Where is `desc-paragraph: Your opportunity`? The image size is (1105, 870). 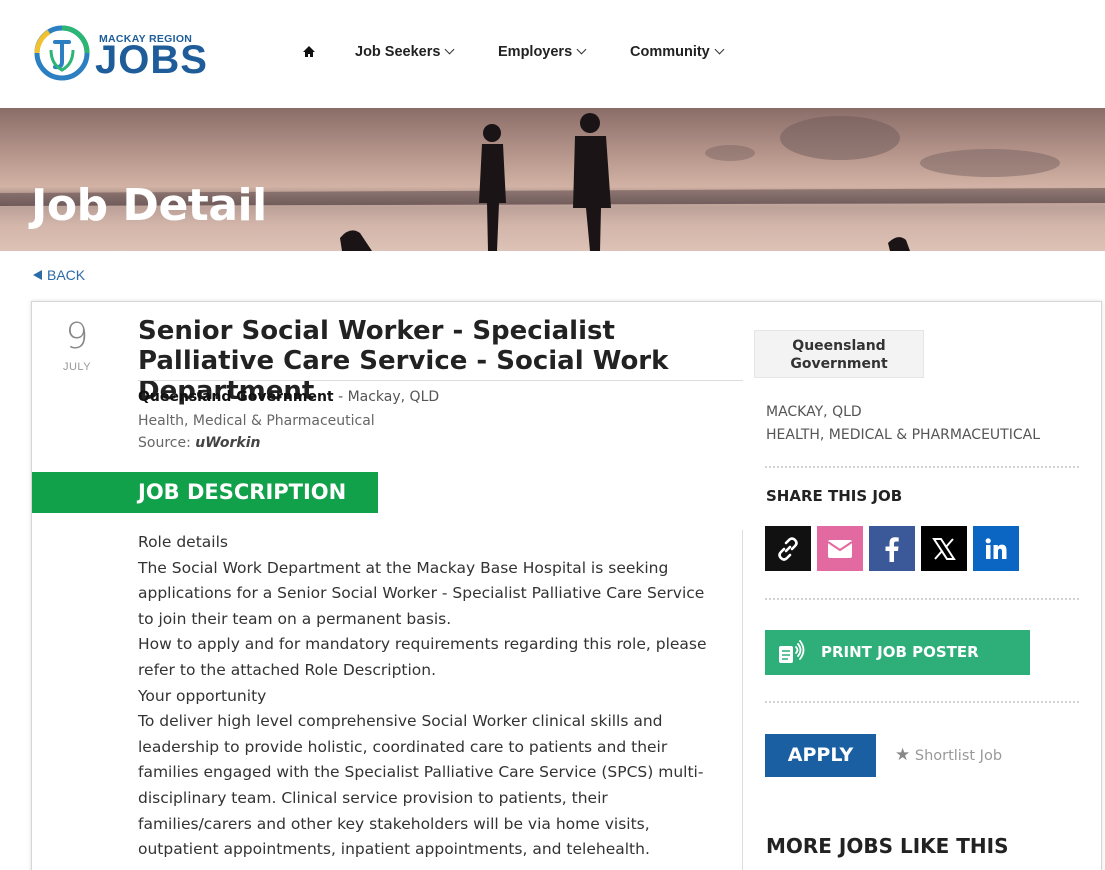
desc-paragraph: Your opportunity is located at coordinates (202, 695).